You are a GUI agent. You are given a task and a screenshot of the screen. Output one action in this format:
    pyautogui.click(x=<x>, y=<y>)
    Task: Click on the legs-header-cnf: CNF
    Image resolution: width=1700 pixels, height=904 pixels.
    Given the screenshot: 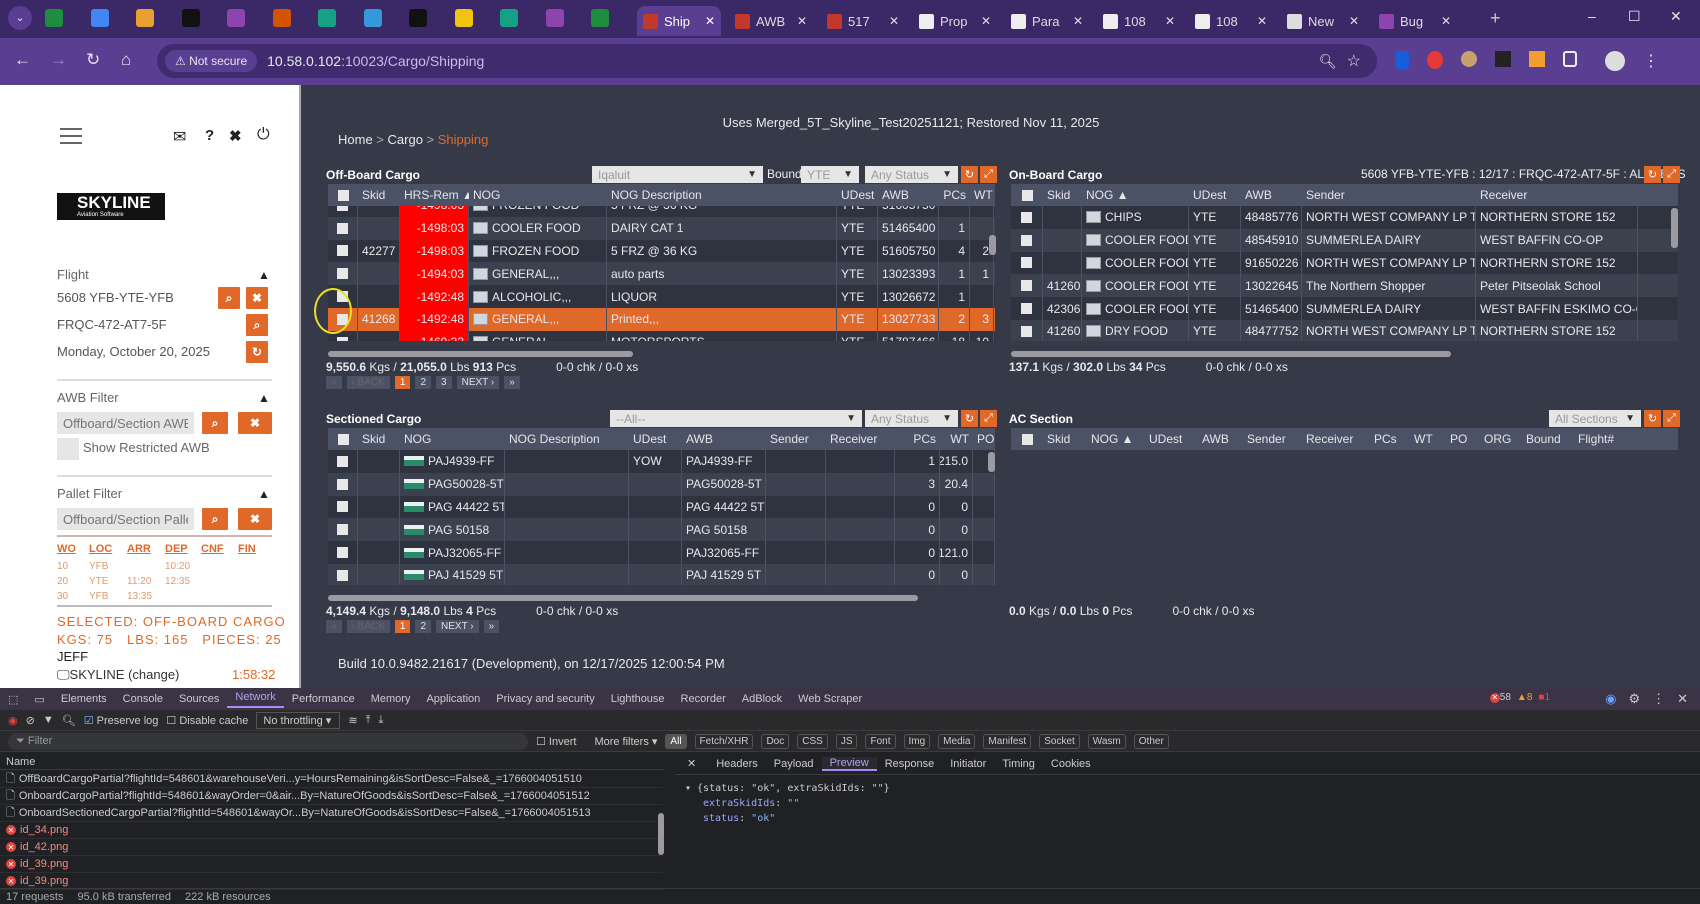 What is the action you would take?
    pyautogui.click(x=212, y=549)
    